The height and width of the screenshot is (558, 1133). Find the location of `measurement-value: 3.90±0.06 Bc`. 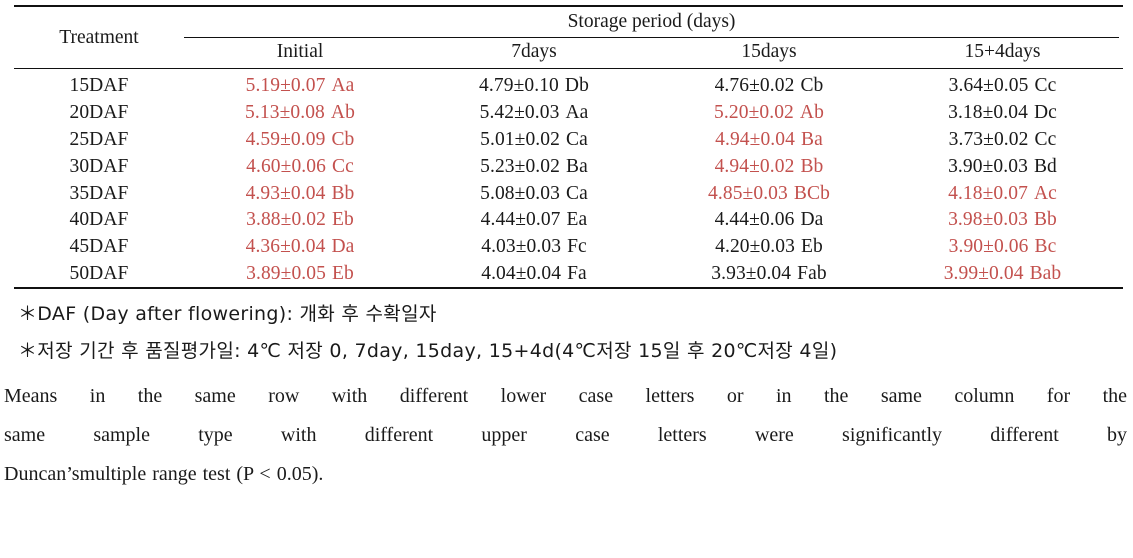

measurement-value: 3.90±0.06 Bc is located at coordinates (1003, 246).